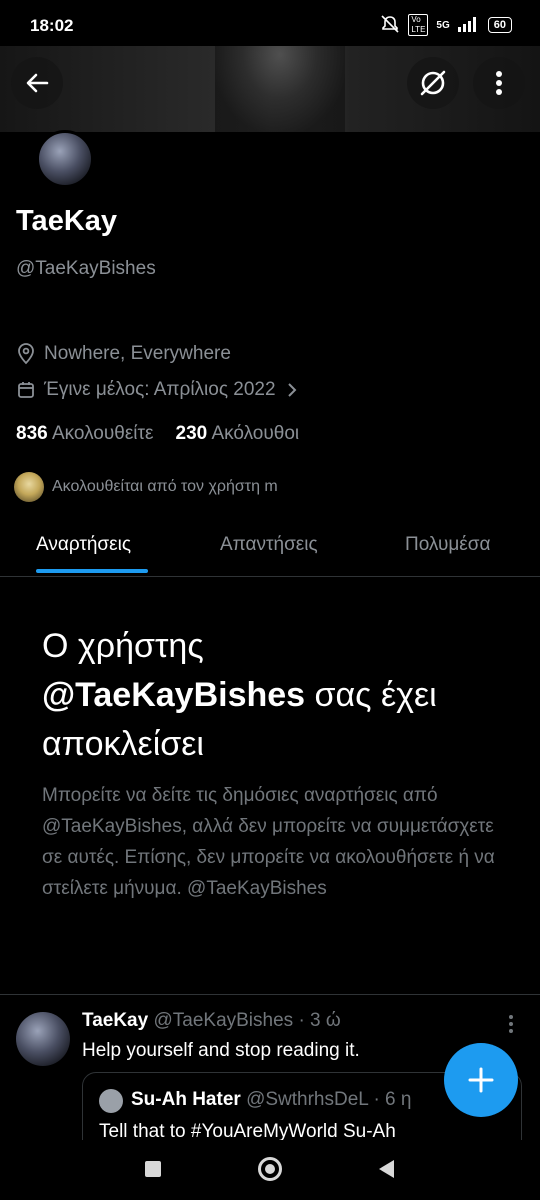 The image size is (540, 1200). I want to click on followers-label: Ακόλουθοι, so click(255, 433).